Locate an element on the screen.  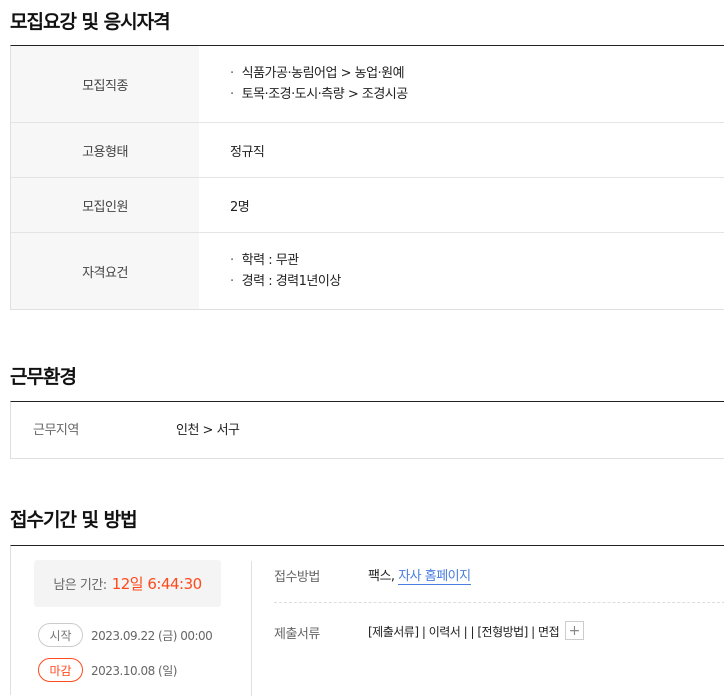
docs-label: 제출서류 is located at coordinates (297, 634).